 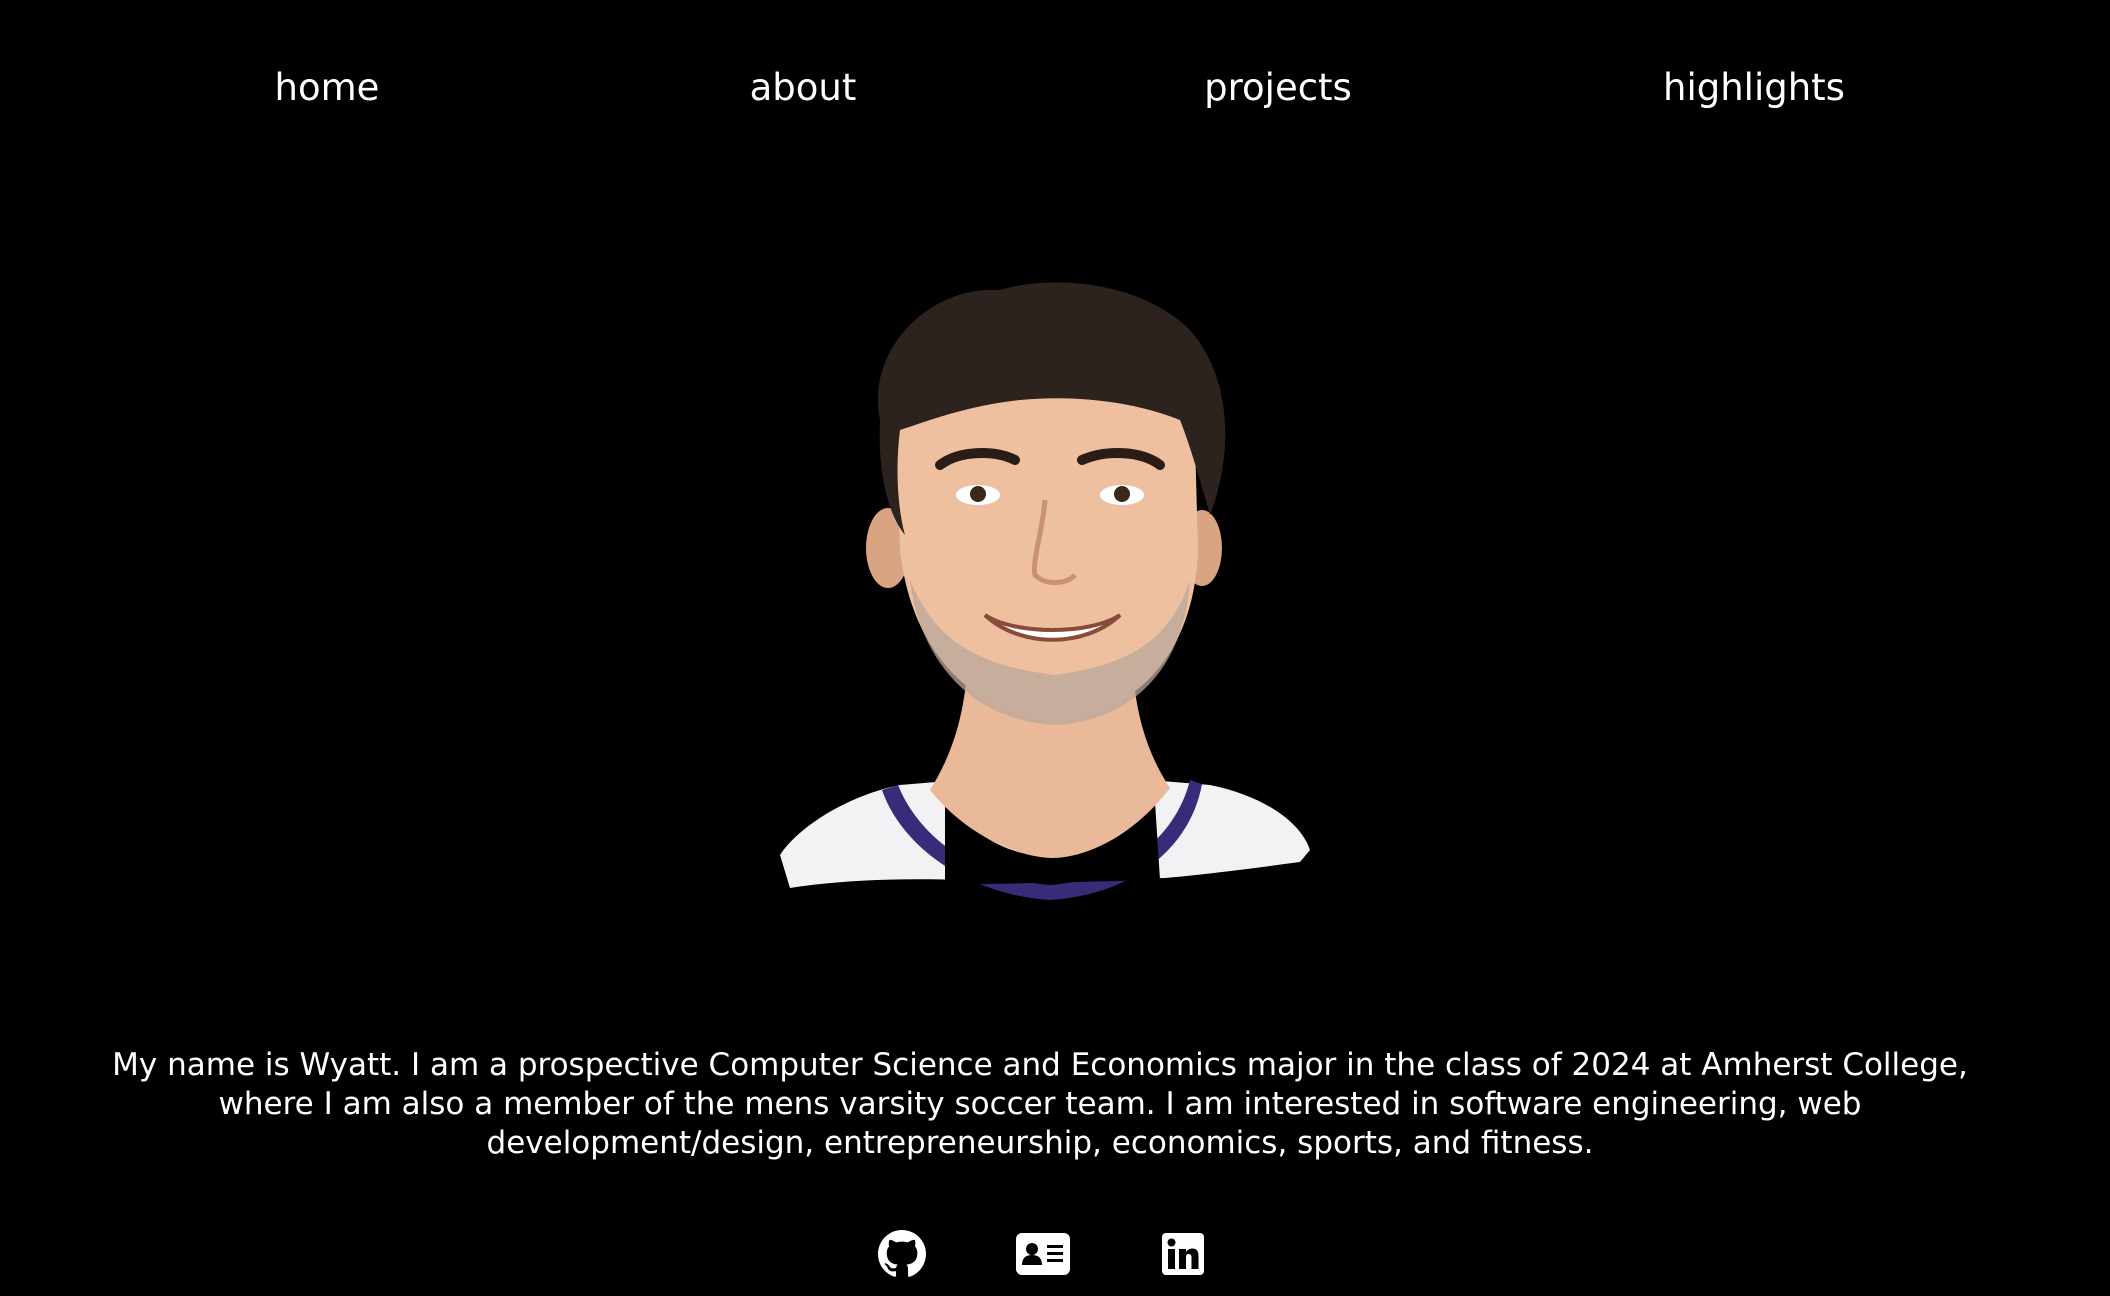 I want to click on linkedin-link, so click(x=1183, y=1254).